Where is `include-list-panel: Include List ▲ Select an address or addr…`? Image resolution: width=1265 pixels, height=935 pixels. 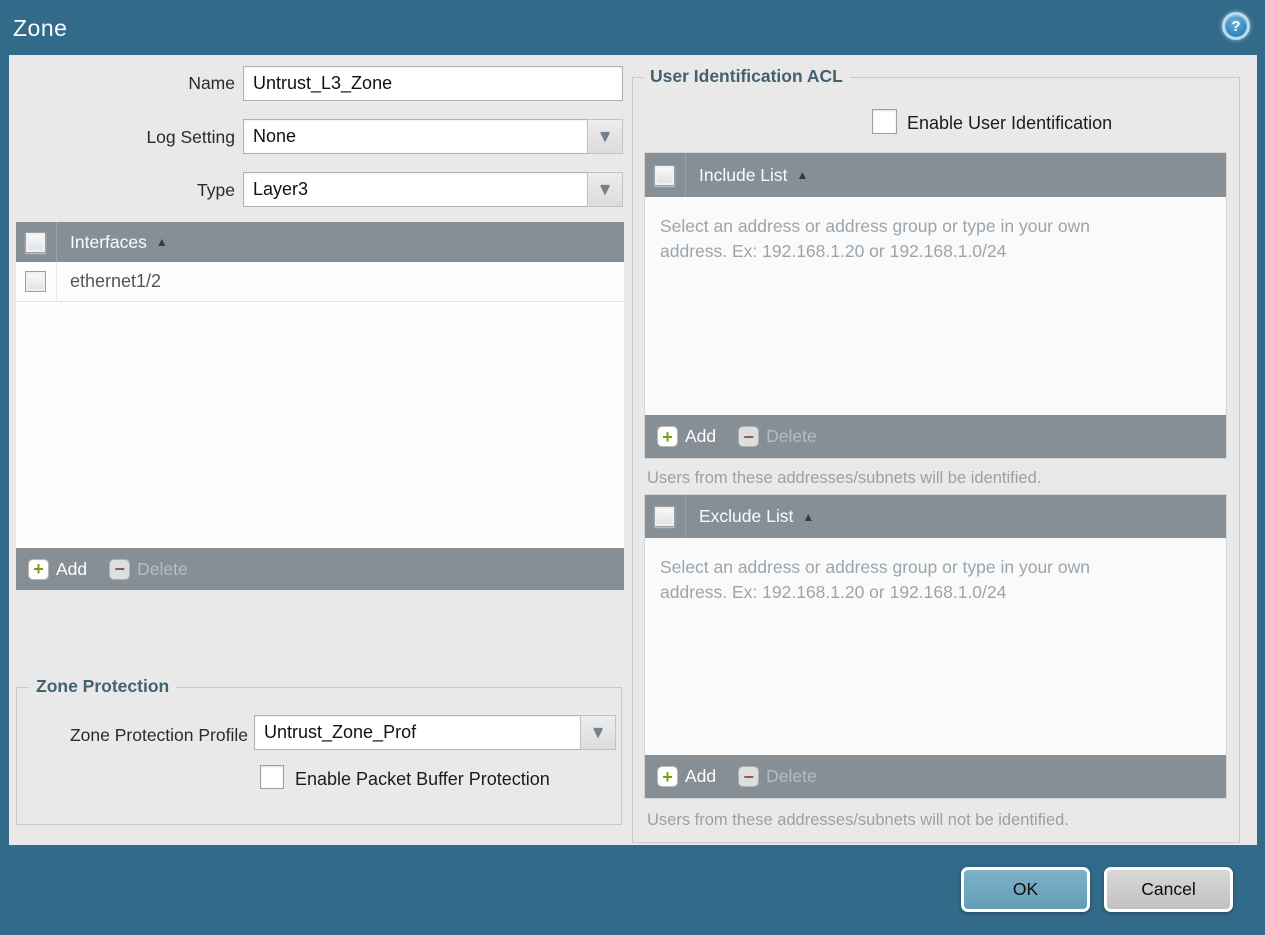
include-list-panel: Include List ▲ Select an address or addr… is located at coordinates (935, 305).